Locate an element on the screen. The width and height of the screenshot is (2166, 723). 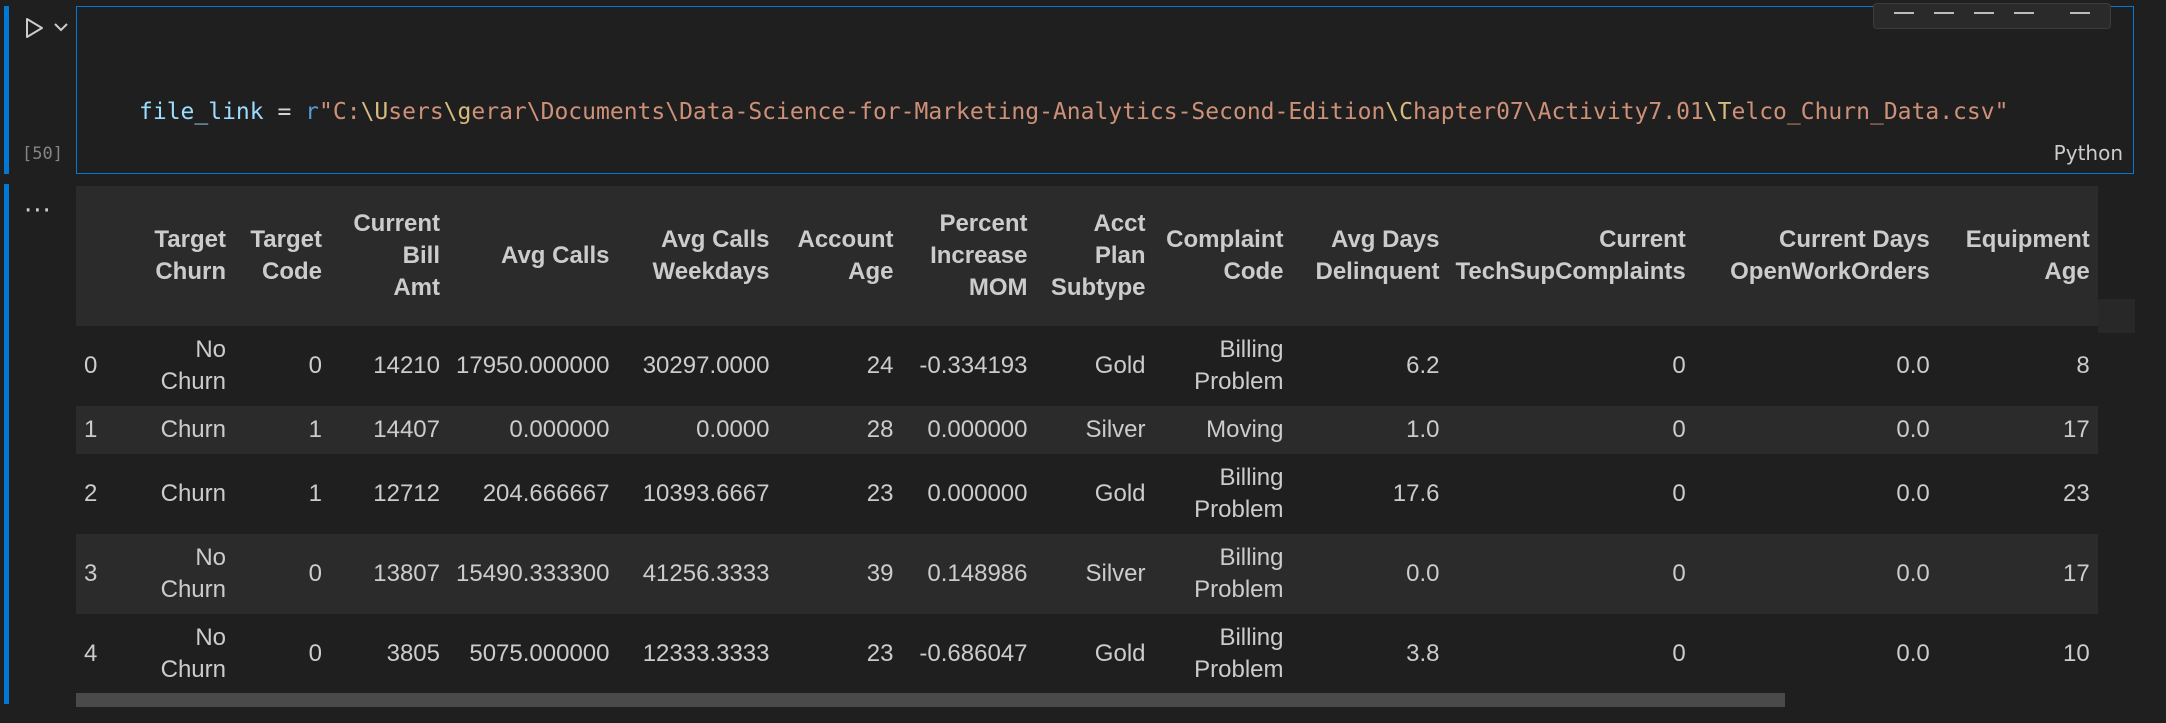
run-controls is located at coordinates (44, 25).